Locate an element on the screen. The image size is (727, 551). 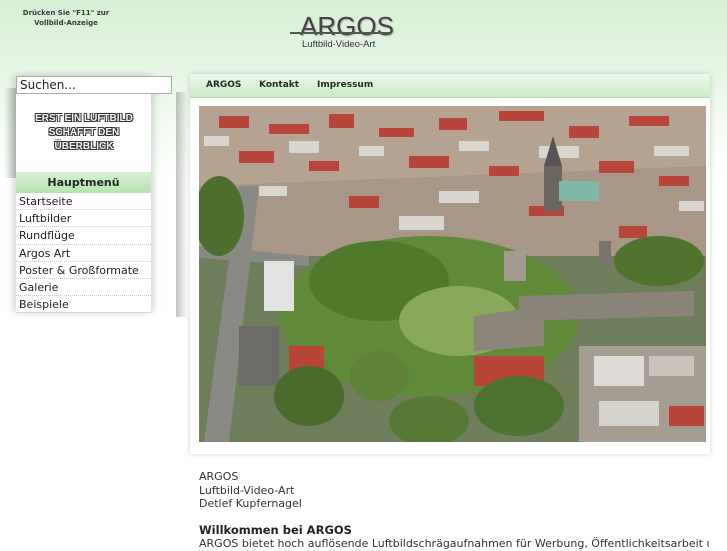
nav-link-kontakt: Kontakt is located at coordinates (279, 85).